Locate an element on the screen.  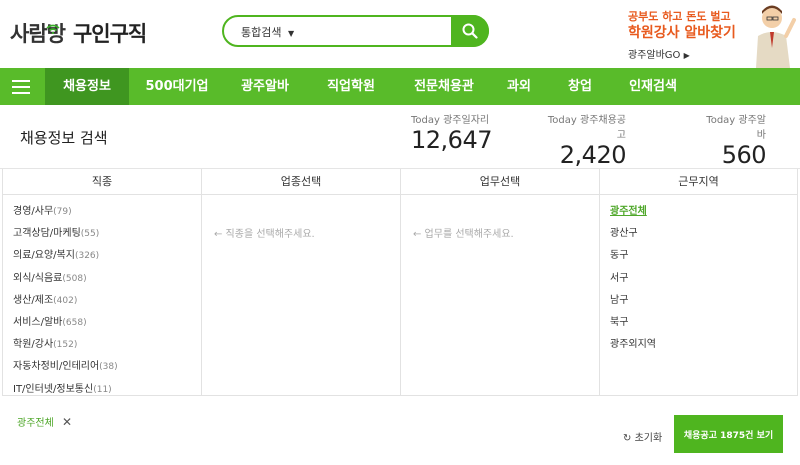
logo-text-job: 구인구직 is located at coordinates (109, 34).